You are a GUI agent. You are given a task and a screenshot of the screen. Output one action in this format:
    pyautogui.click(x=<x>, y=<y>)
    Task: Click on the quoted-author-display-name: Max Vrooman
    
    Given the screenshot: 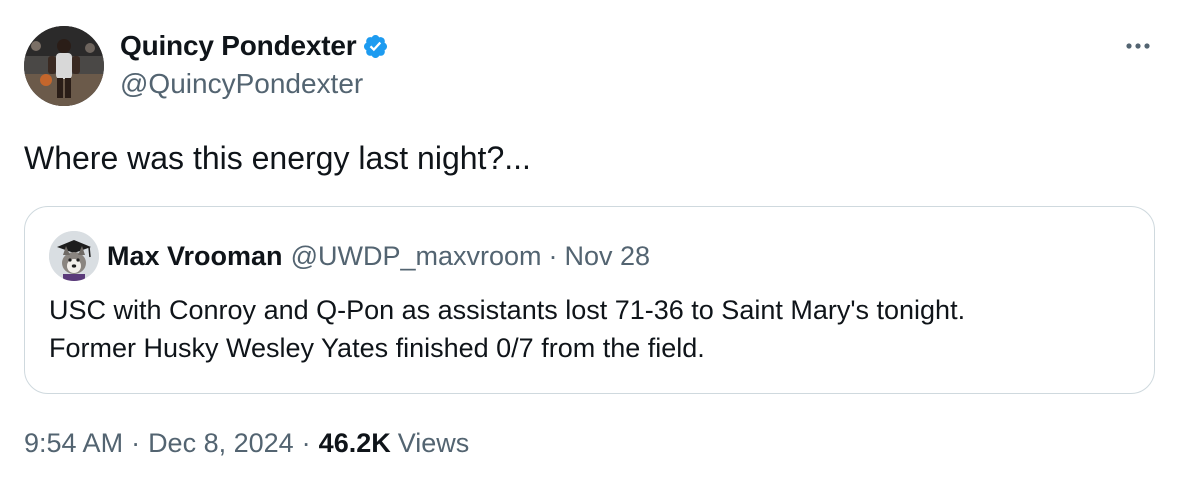 What is the action you would take?
    pyautogui.click(x=195, y=256)
    